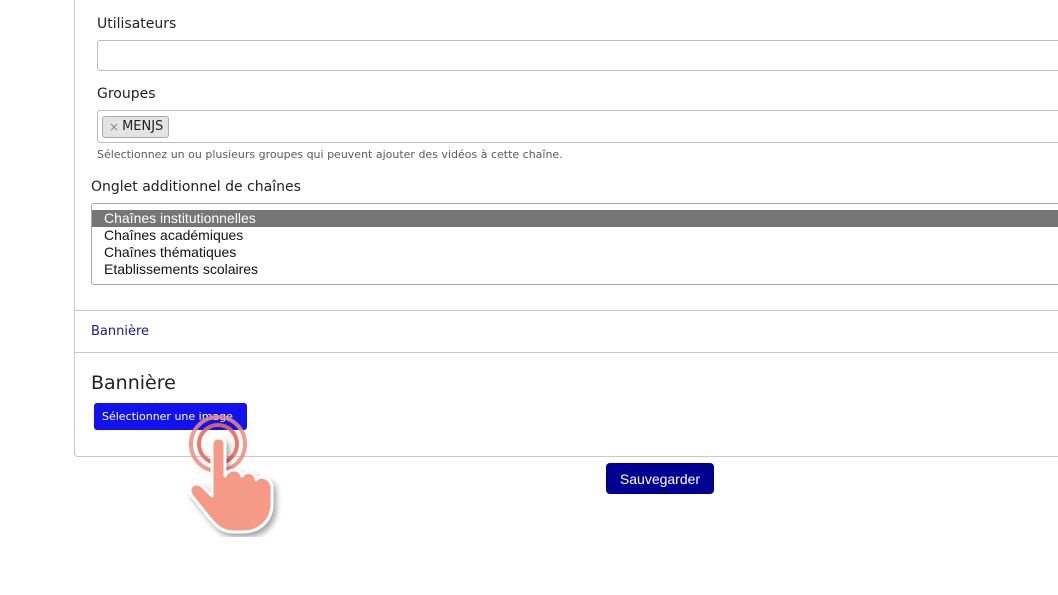 Image resolution: width=1058 pixels, height=595 pixels. I want to click on tab-label: Onglet additionnel de chaînes, so click(196, 187).